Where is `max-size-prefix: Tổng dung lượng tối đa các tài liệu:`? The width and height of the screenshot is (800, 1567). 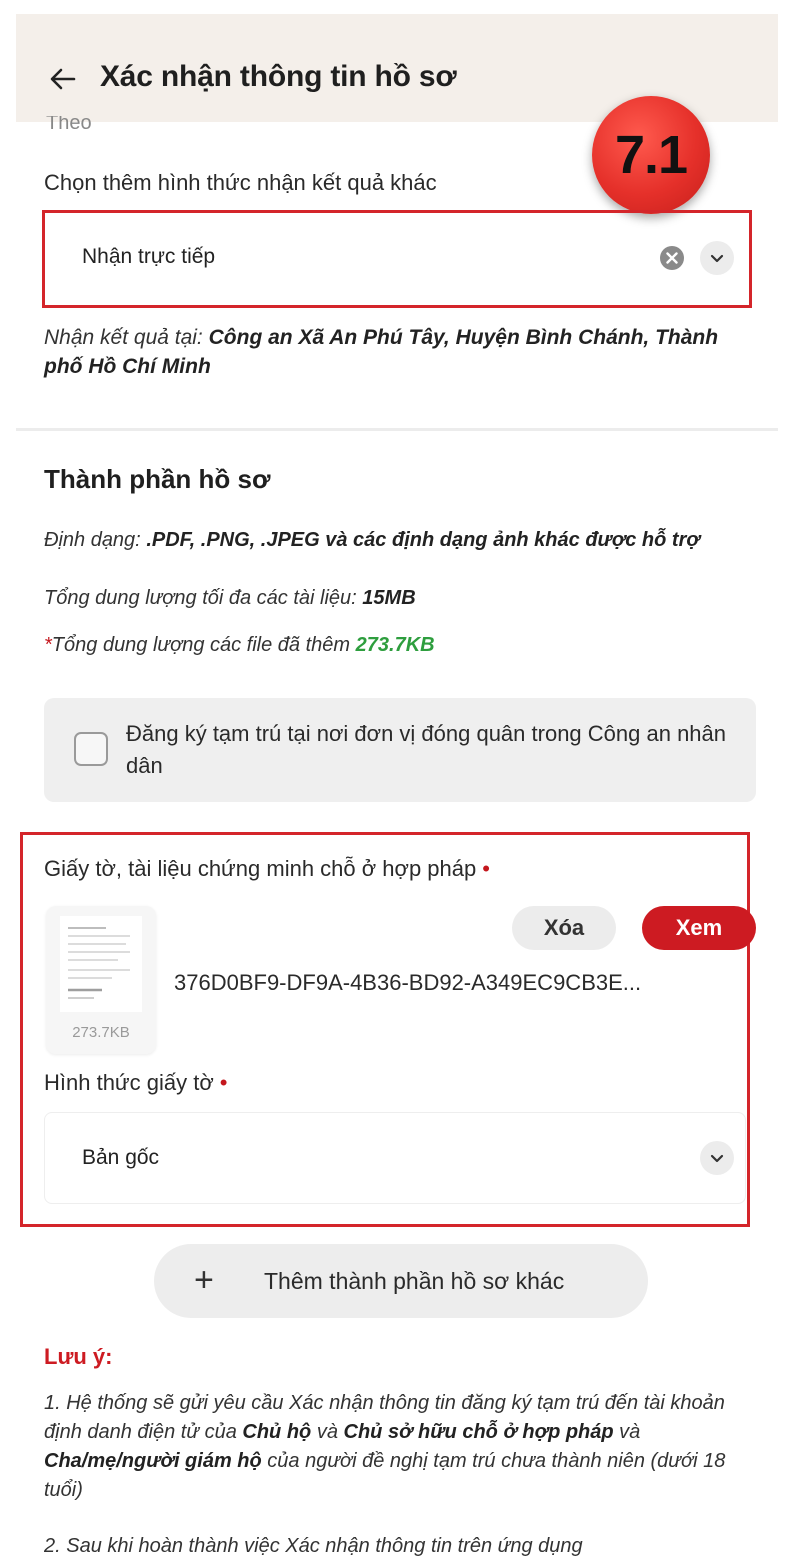 max-size-prefix: Tổng dung lượng tối đa các tài liệu: is located at coordinates (200, 598).